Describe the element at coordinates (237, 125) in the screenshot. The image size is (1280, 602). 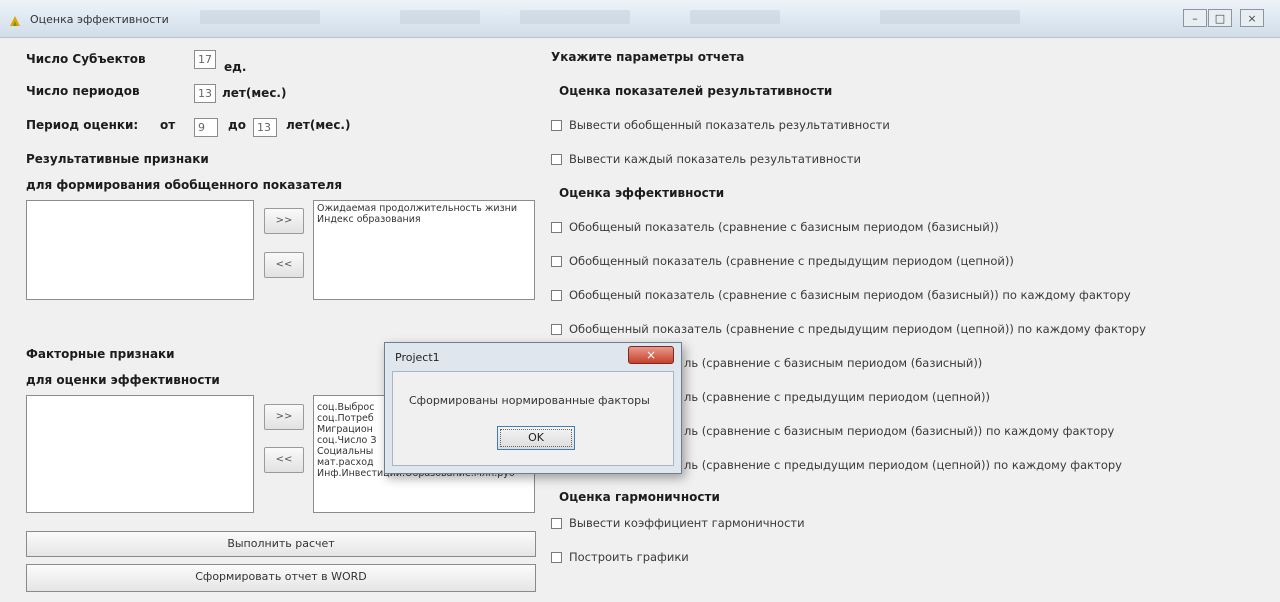
I see `to-label: до` at that location.